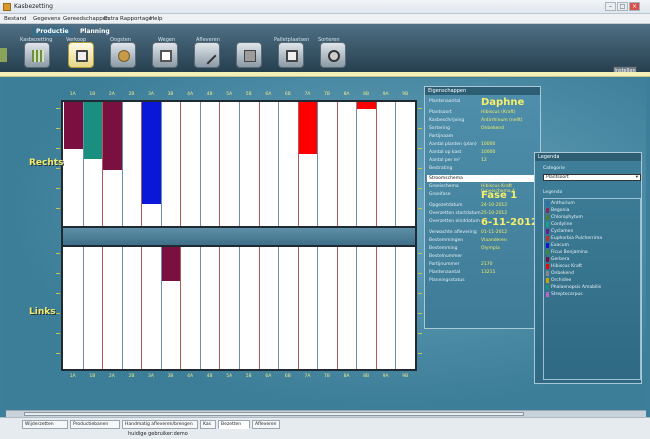  Describe the element at coordinates (567, 217) in the screenshot. I see `legend-item-label: Chlorophytum` at that location.